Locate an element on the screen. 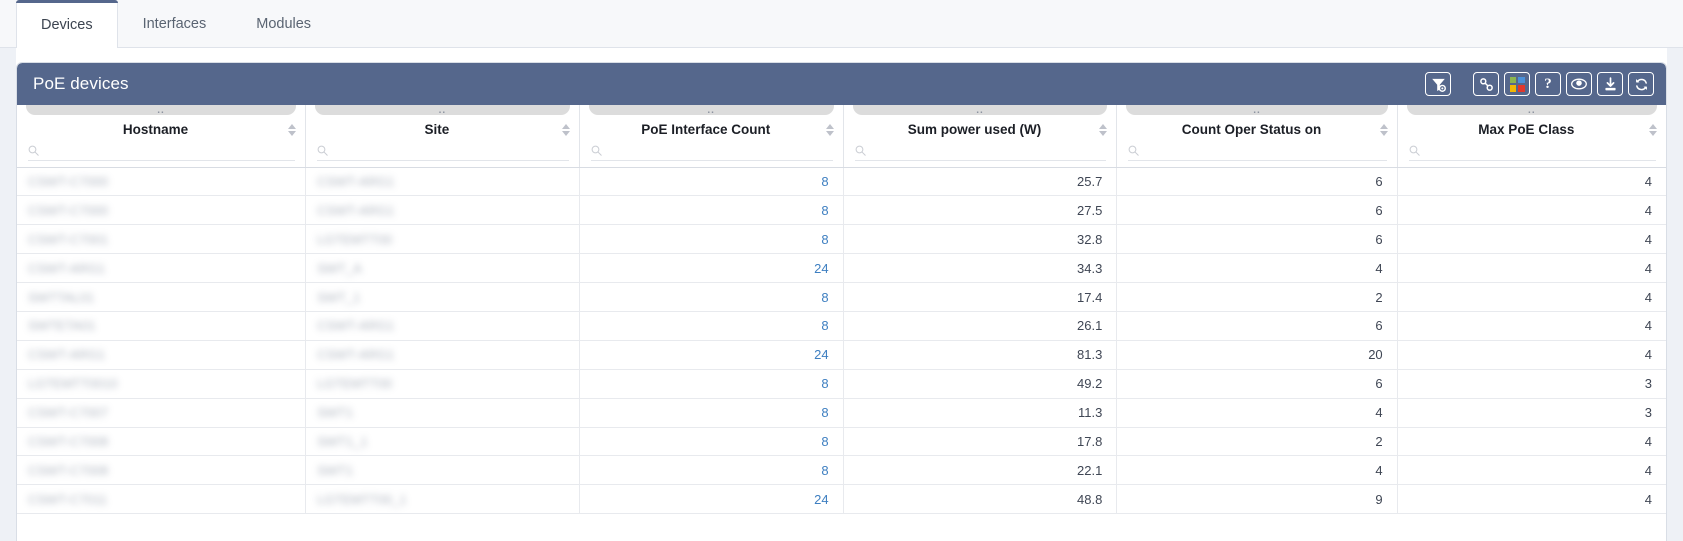 The height and width of the screenshot is (541, 1683). cell-power: 34.3 is located at coordinates (980, 268).